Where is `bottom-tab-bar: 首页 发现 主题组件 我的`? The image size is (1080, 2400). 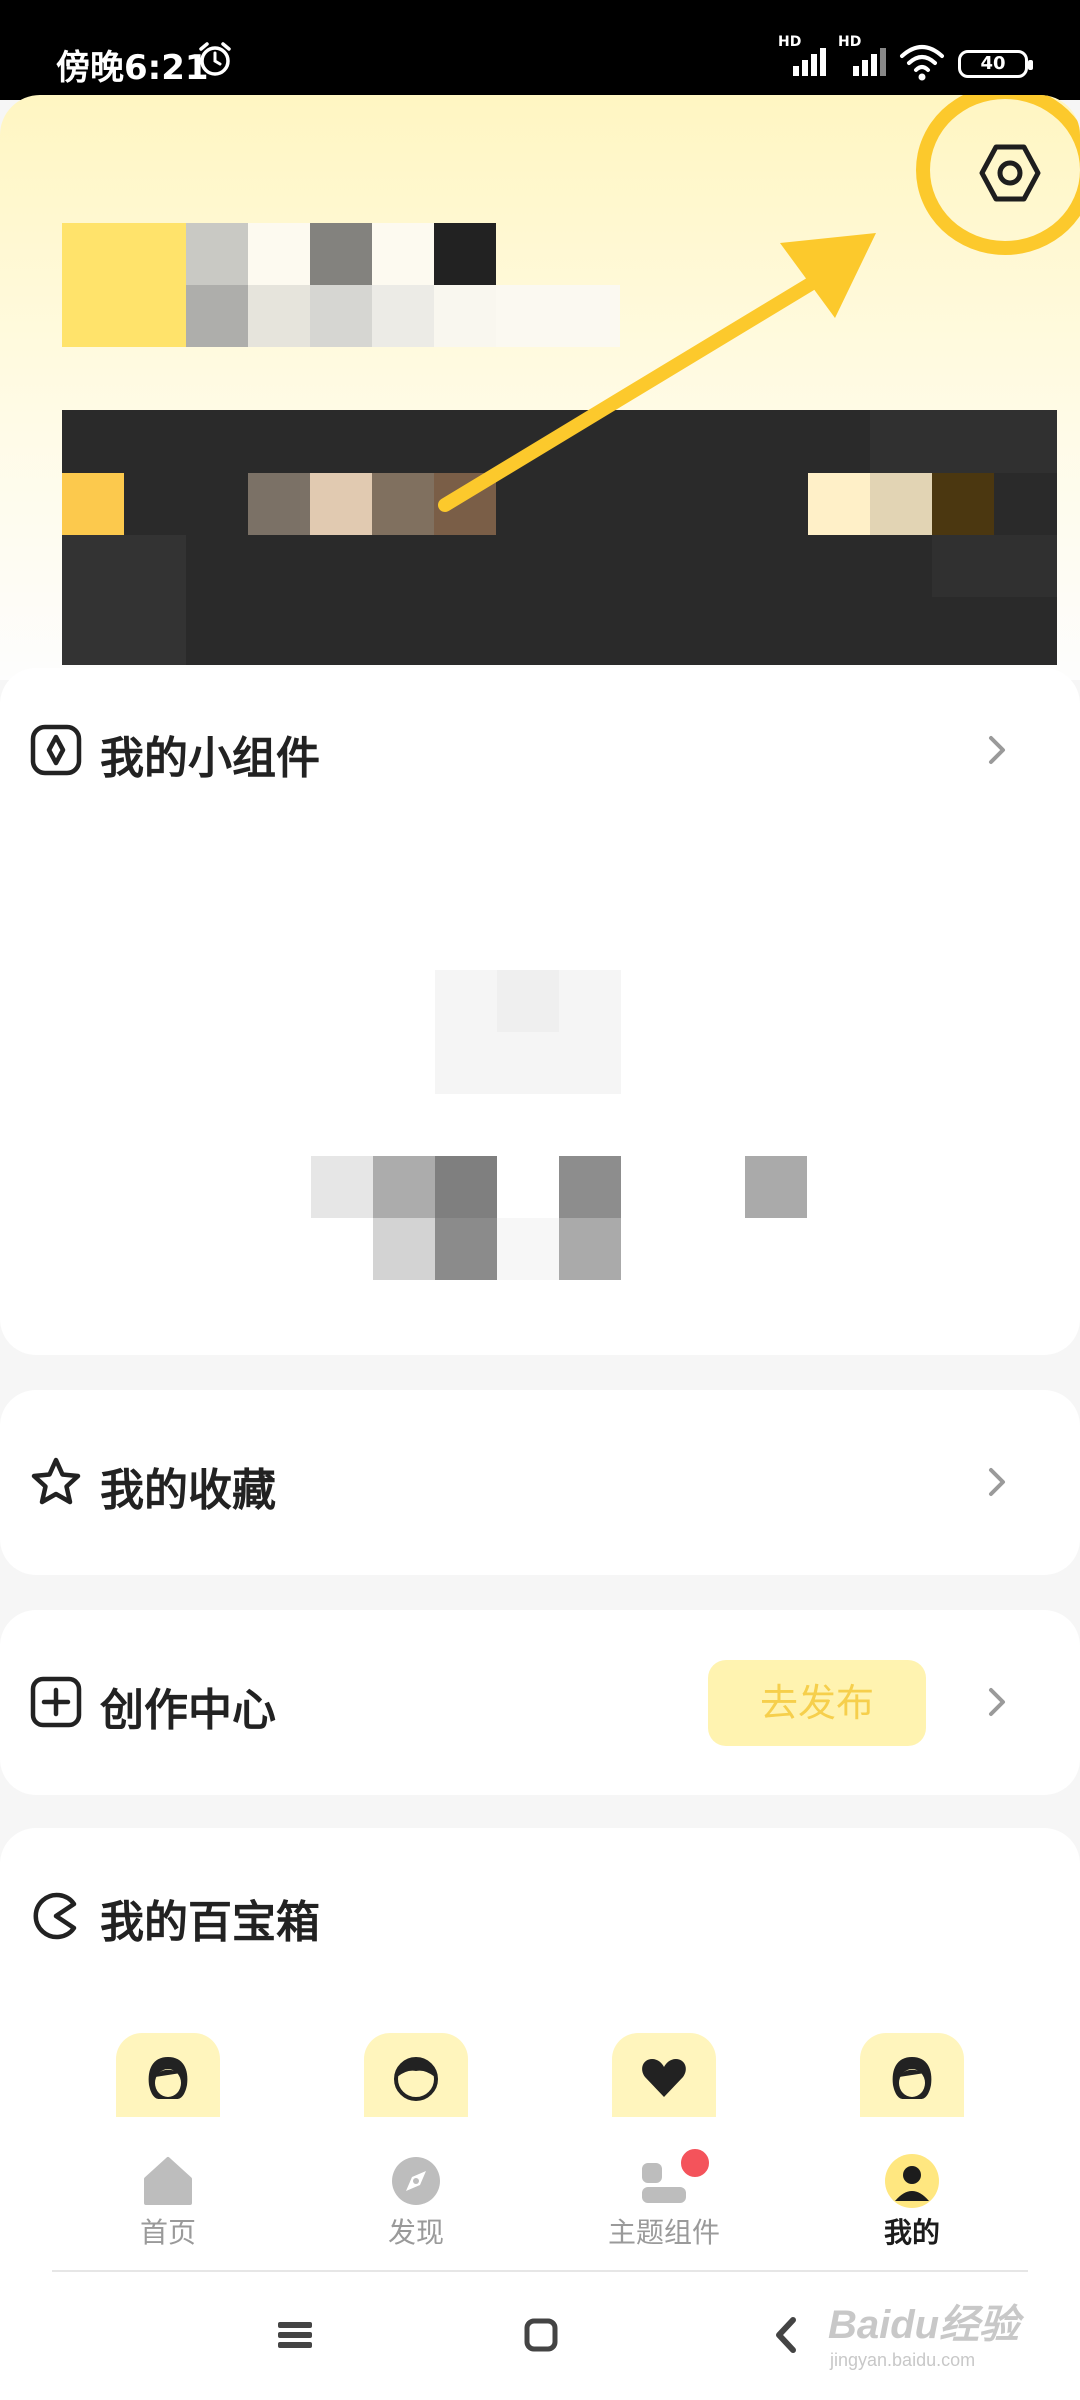 bottom-tab-bar: 首页 发现 主题组件 我的 is located at coordinates (540, 2194).